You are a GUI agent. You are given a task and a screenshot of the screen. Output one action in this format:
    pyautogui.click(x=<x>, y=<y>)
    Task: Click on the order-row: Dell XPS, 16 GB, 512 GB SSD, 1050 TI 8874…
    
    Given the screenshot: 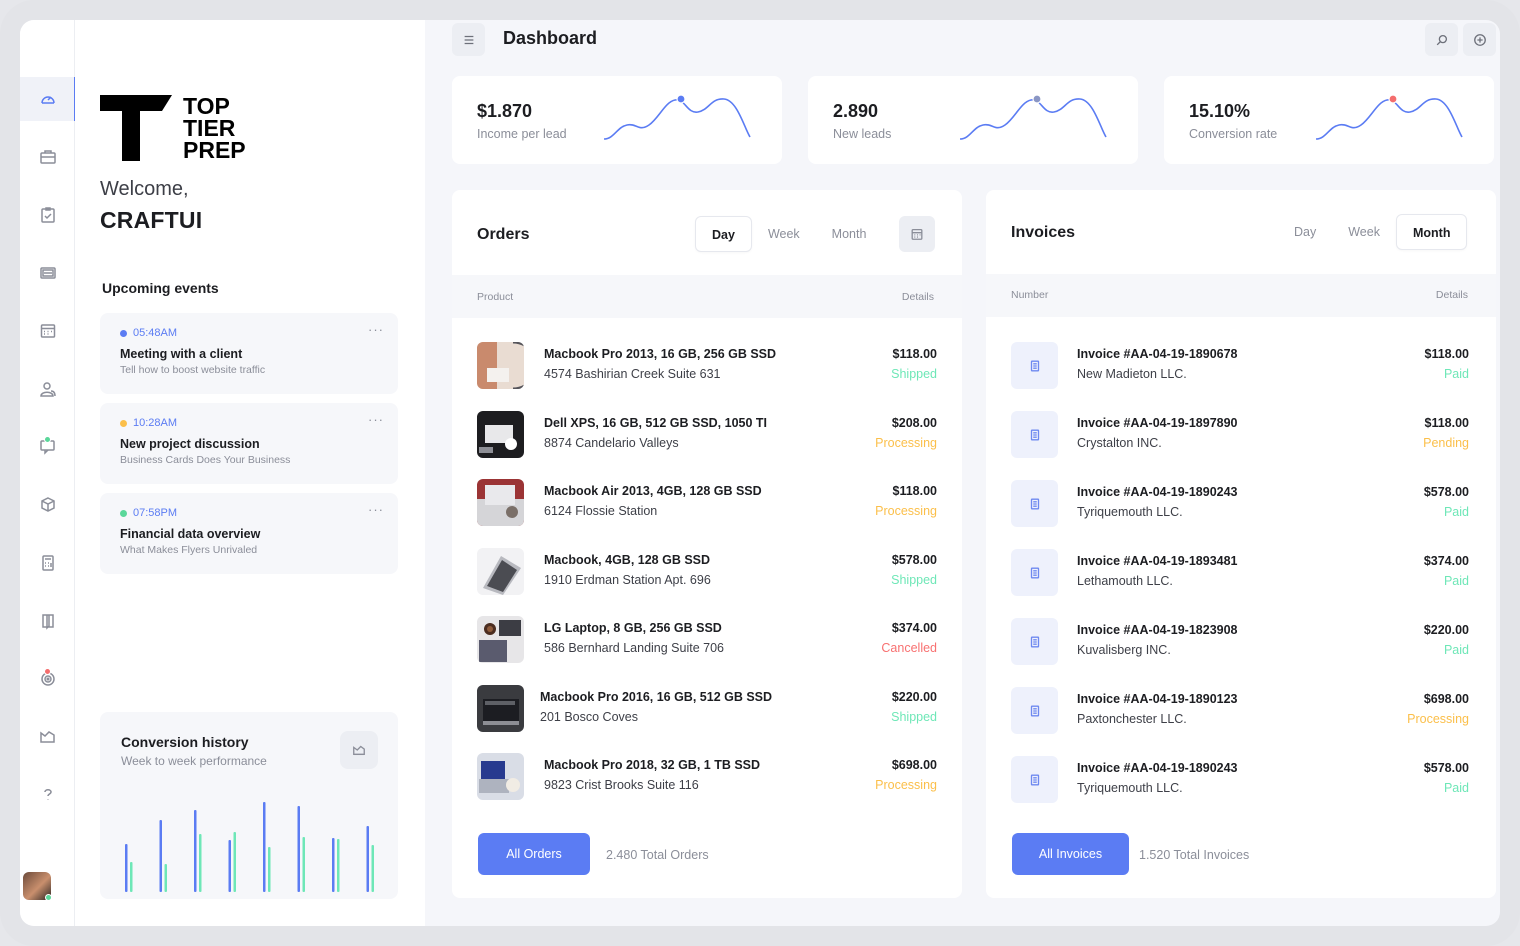 What is the action you would take?
    pyautogui.click(x=707, y=434)
    